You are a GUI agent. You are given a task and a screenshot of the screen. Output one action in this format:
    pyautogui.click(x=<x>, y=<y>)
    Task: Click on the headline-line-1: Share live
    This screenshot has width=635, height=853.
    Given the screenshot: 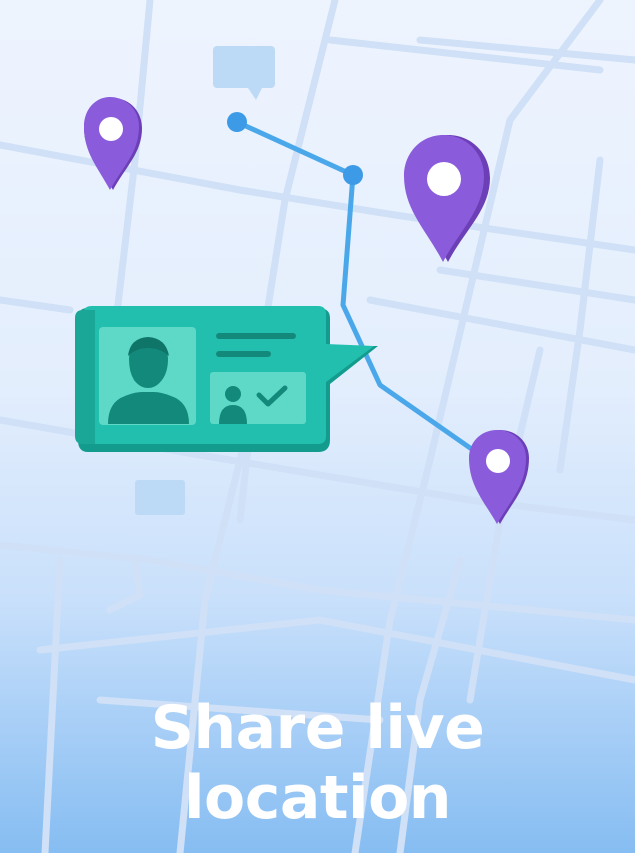 What is the action you would take?
    pyautogui.click(x=317, y=728)
    